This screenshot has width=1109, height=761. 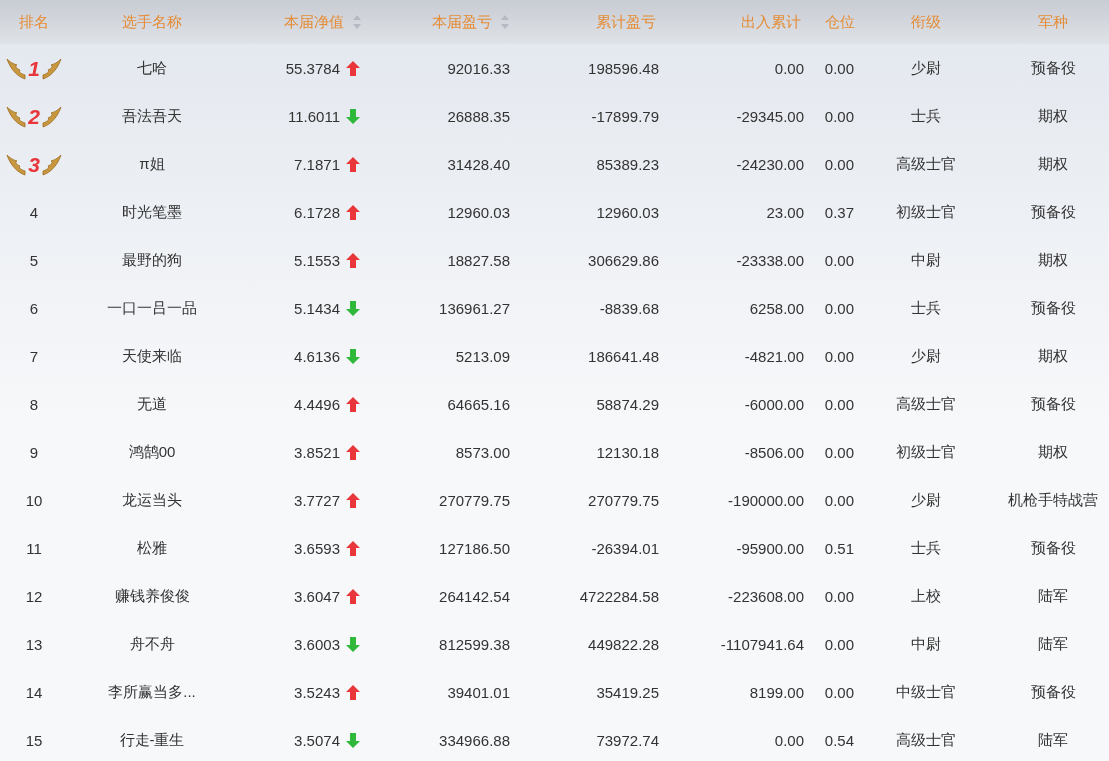 What do you see at coordinates (478, 164) in the screenshot?
I see `period-pnl: 31428.40` at bounding box center [478, 164].